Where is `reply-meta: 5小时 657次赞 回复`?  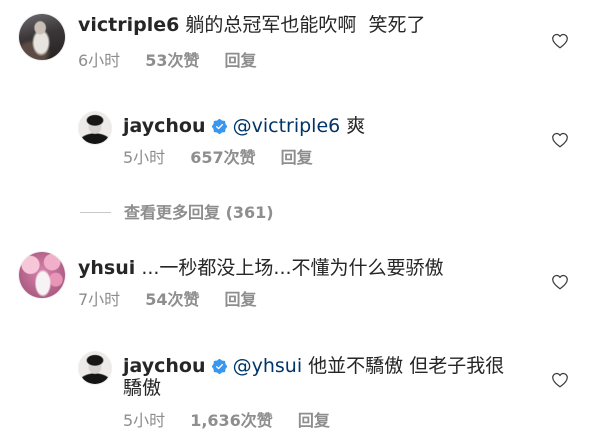
reply-meta: 5小时 657次赞 回复 is located at coordinates (218, 158).